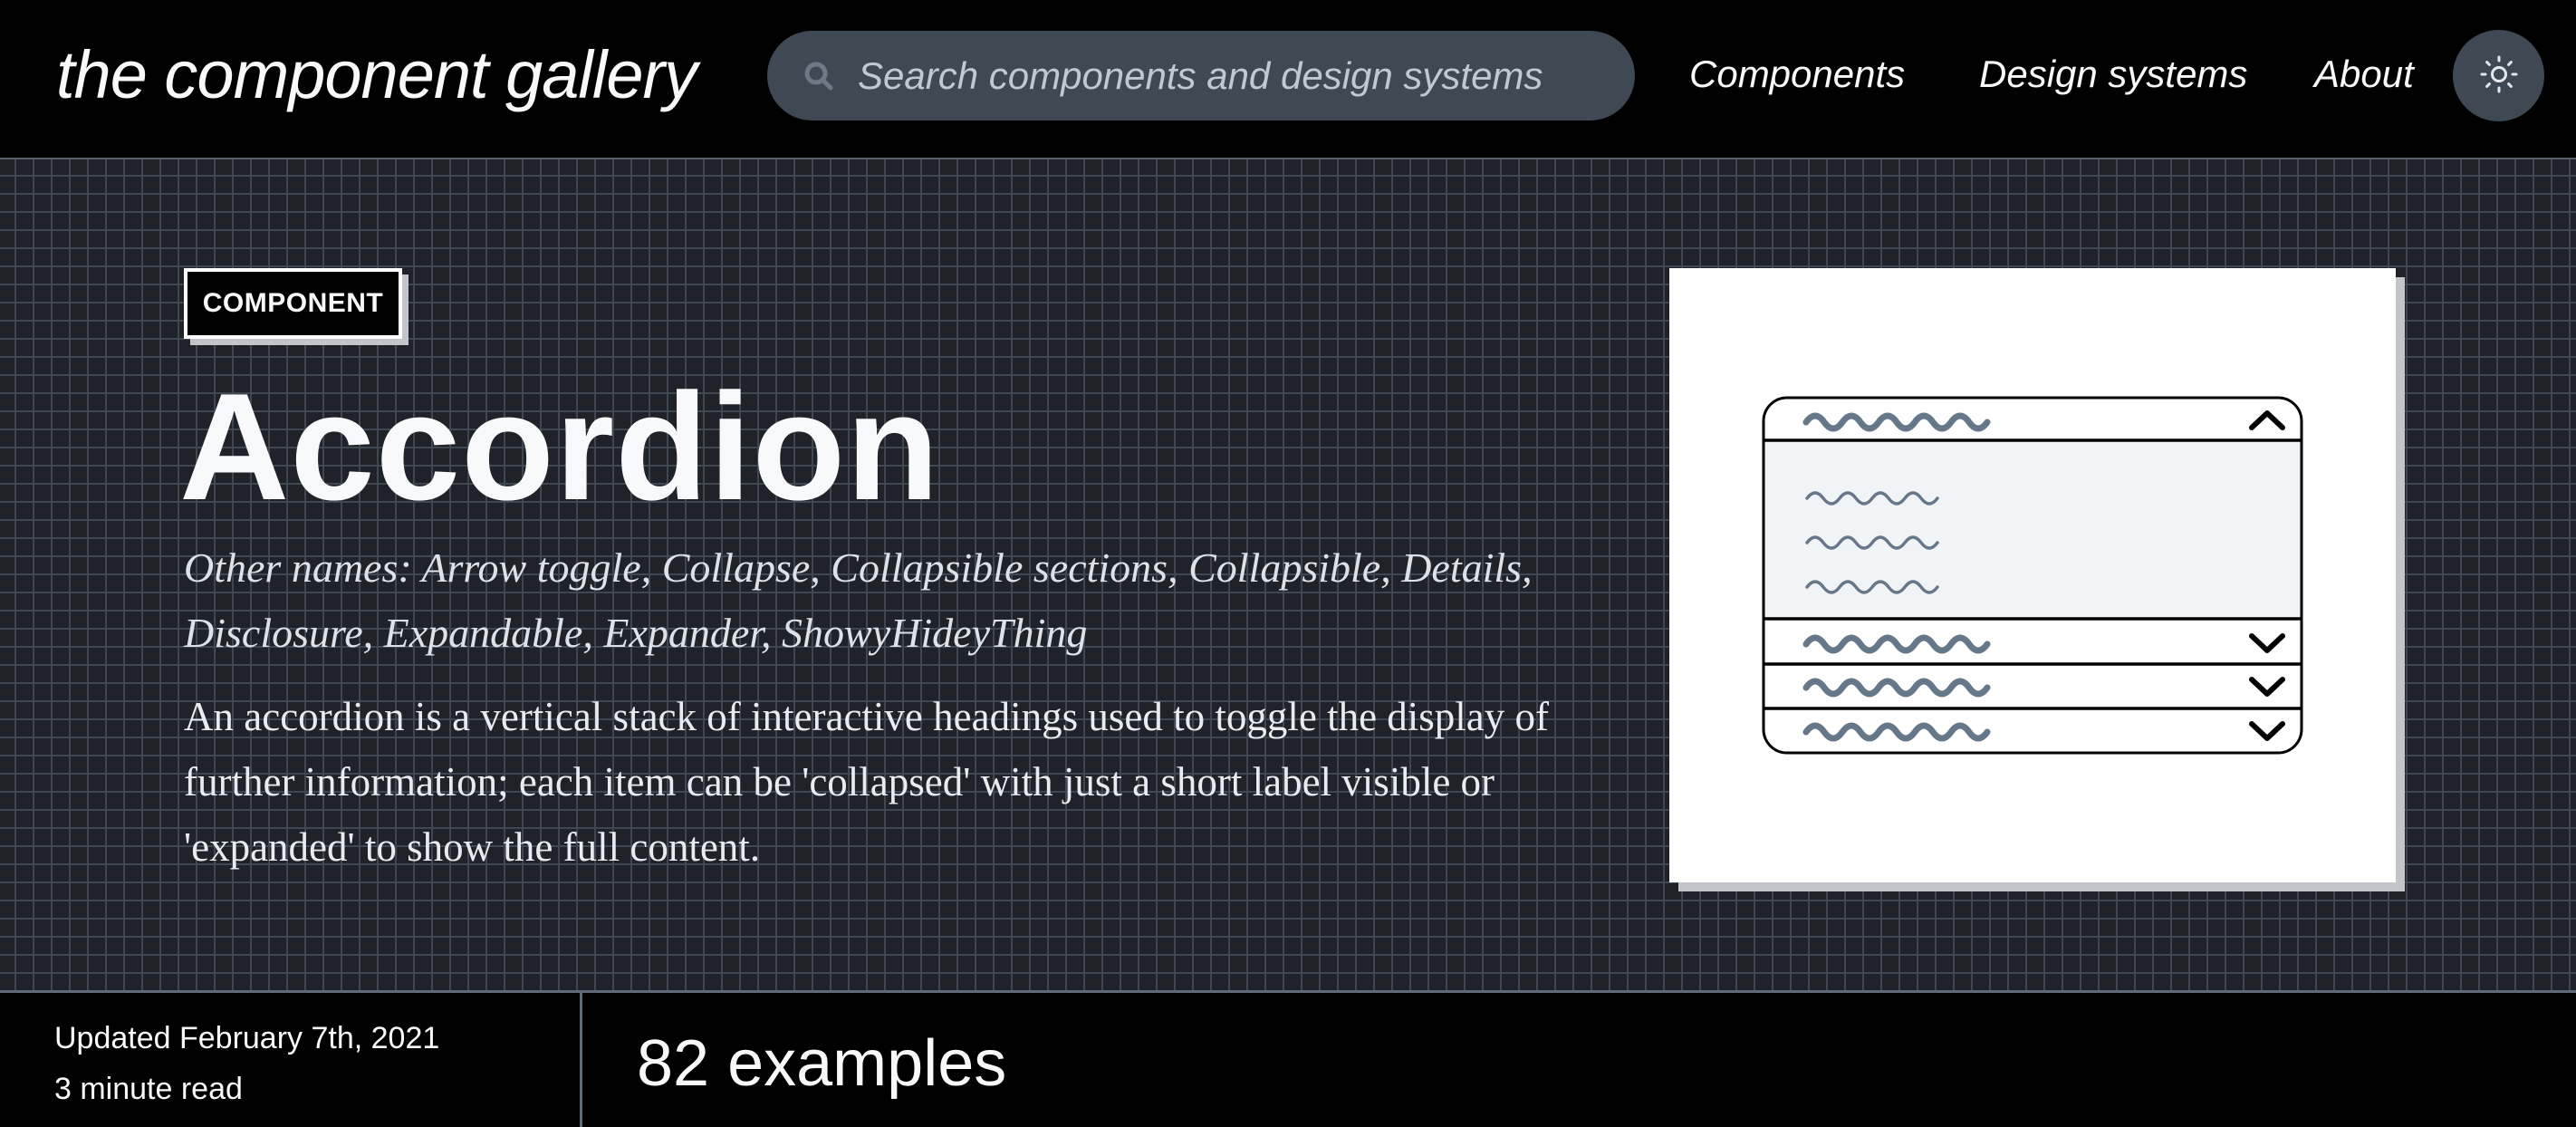 The width and height of the screenshot is (2576, 1127). Describe the element at coordinates (247, 1038) in the screenshot. I see `updated-date: Updated February 7th, 2021` at that location.